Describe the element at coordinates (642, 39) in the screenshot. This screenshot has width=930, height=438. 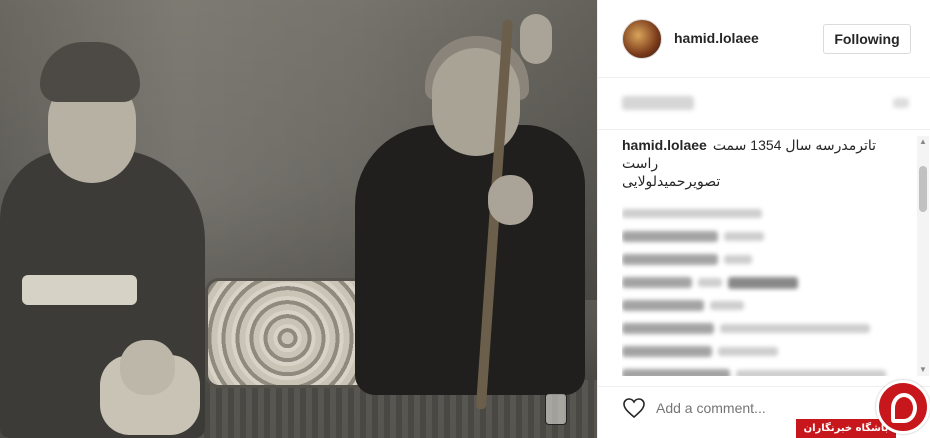
I see `avatar` at that location.